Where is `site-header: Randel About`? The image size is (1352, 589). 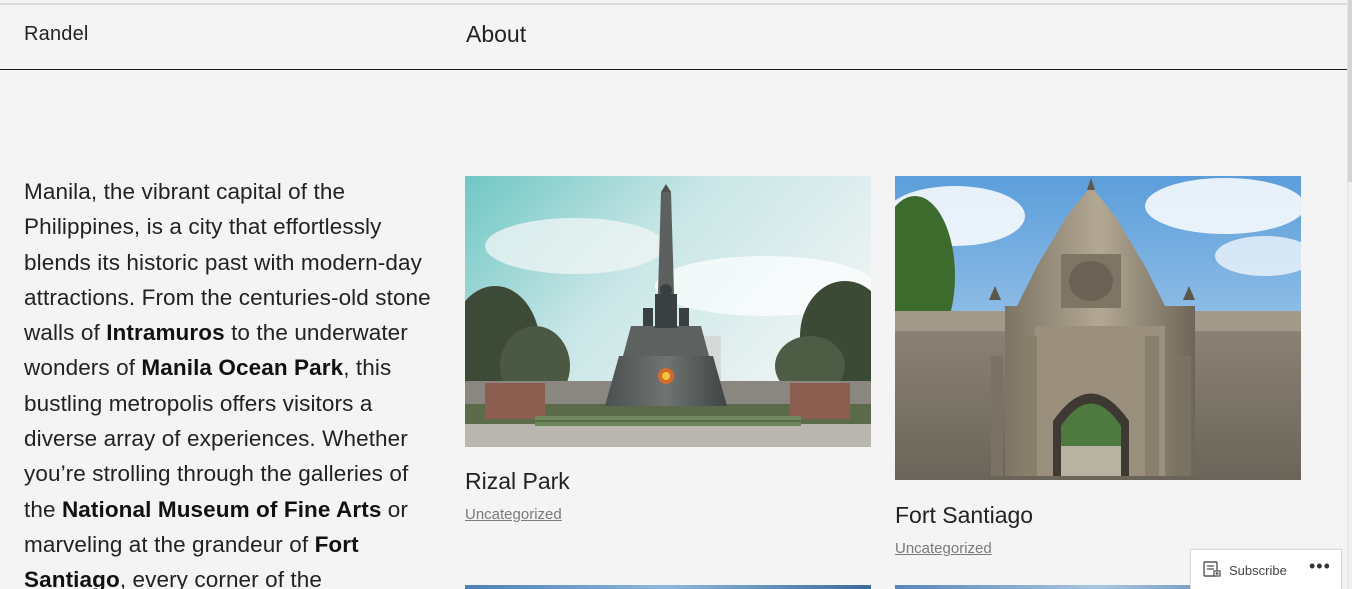
site-header: Randel About is located at coordinates (674, 37).